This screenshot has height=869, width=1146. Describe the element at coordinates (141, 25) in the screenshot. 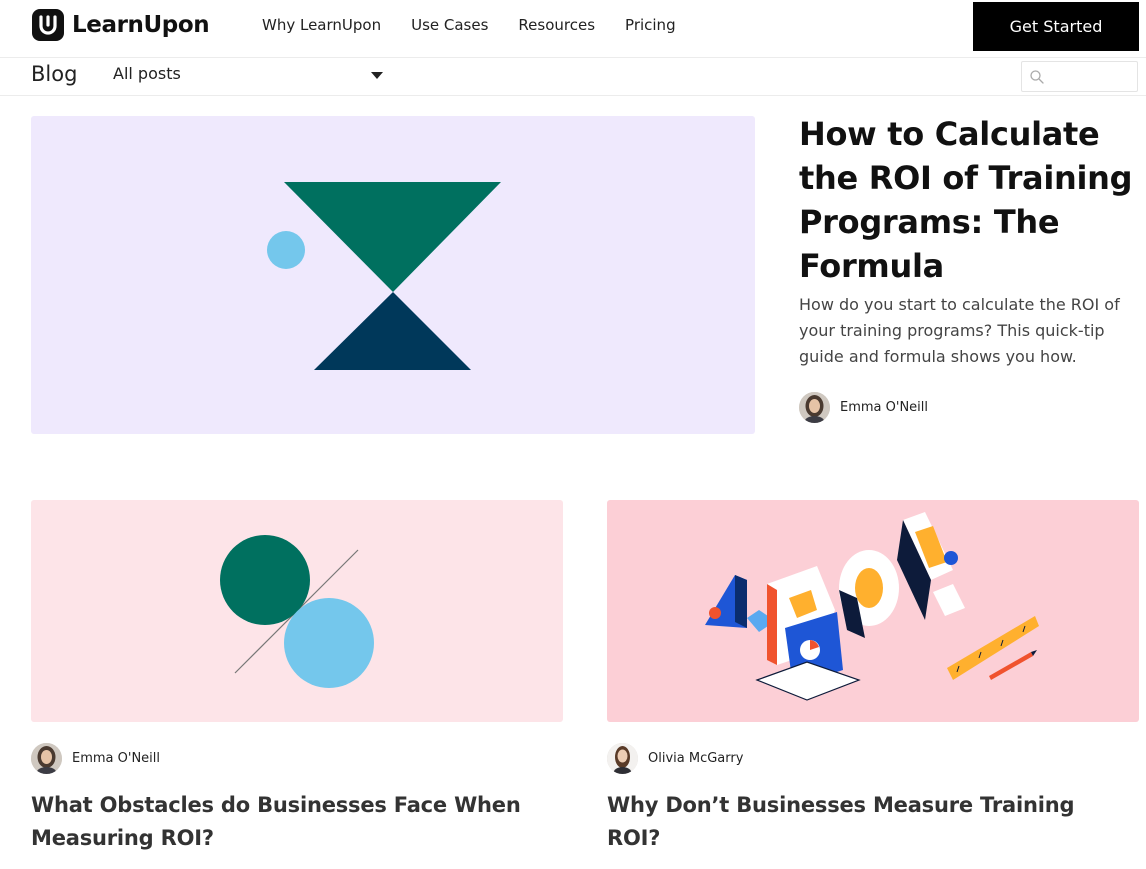

I see `brand-name: LearnUpon` at that location.